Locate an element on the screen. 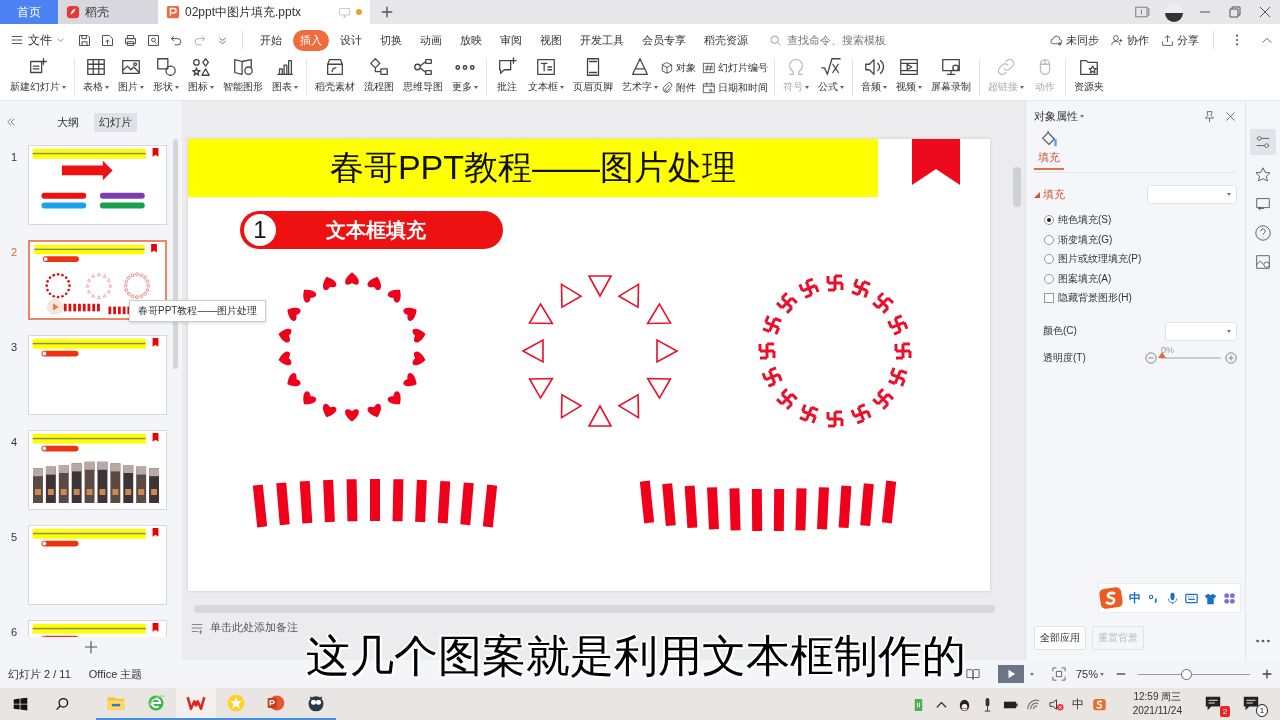 The image size is (1280, 720). ribbon-button: 新建幻灯片 is located at coordinates (38, 75).